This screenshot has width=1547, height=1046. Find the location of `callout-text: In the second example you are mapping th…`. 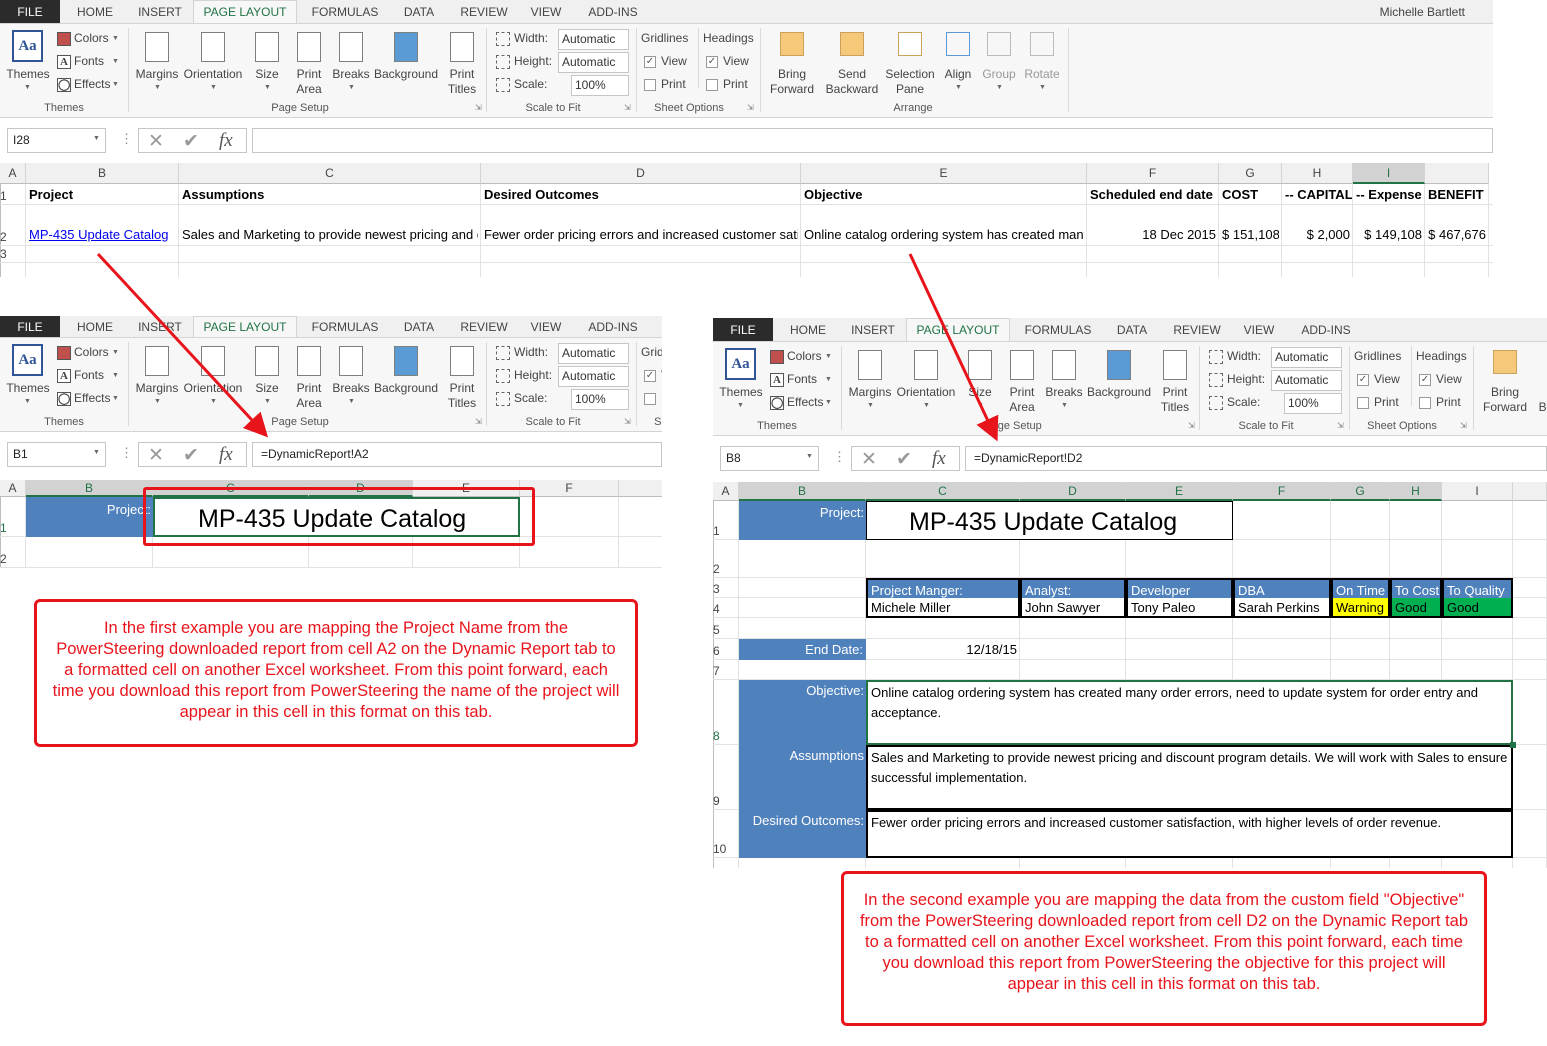

callout-text: In the second example you are mapping th… is located at coordinates (1164, 942).